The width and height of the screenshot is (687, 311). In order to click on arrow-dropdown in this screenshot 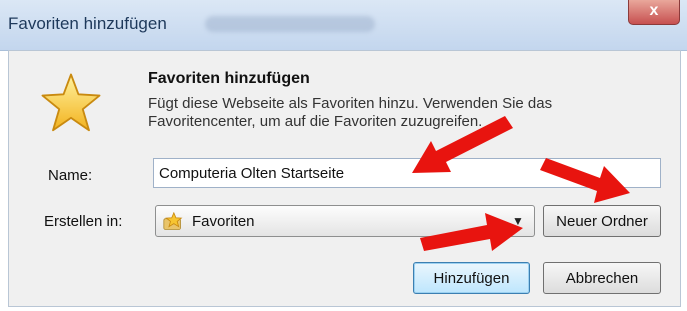, I will do `click(471, 232)`.